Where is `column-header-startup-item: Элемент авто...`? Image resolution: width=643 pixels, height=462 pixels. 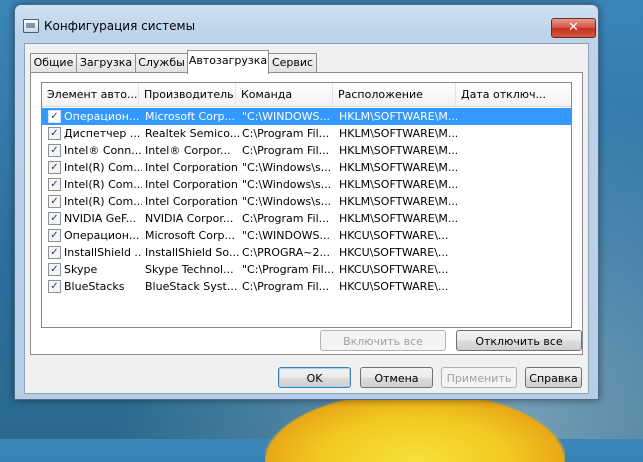 column-header-startup-item: Элемент авто... is located at coordinates (90, 94).